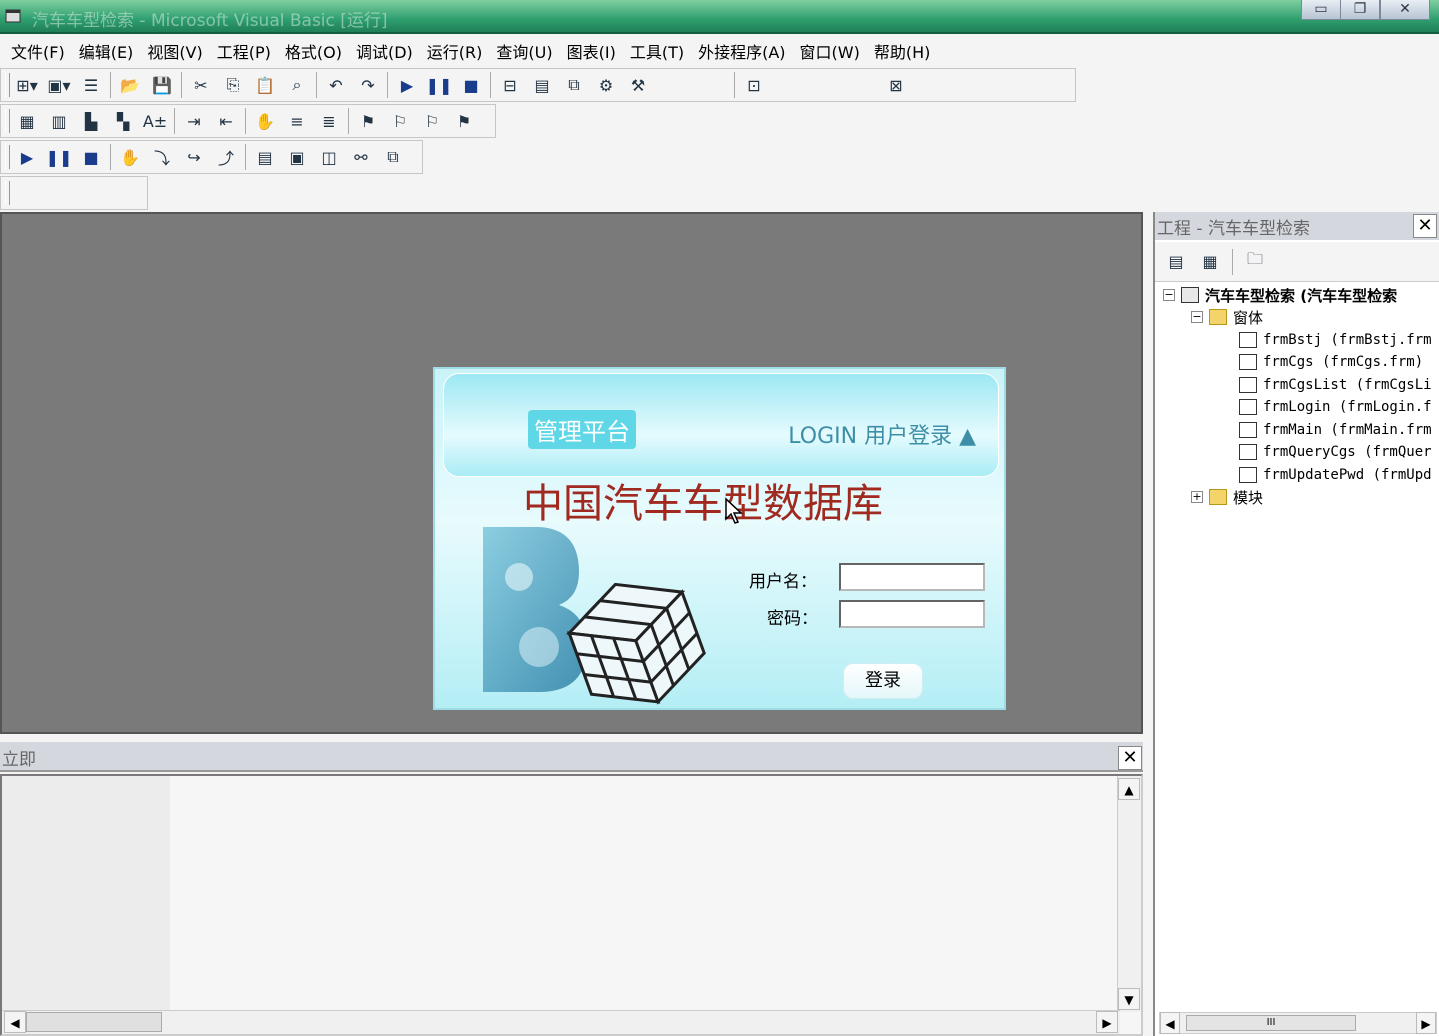 This screenshot has height=1036, width=1439. What do you see at coordinates (754, 85) in the screenshot?
I see `position-icon: ⊡` at bounding box center [754, 85].